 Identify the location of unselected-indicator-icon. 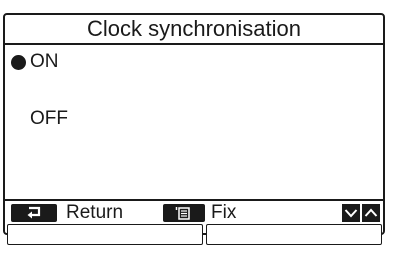
(18, 119).